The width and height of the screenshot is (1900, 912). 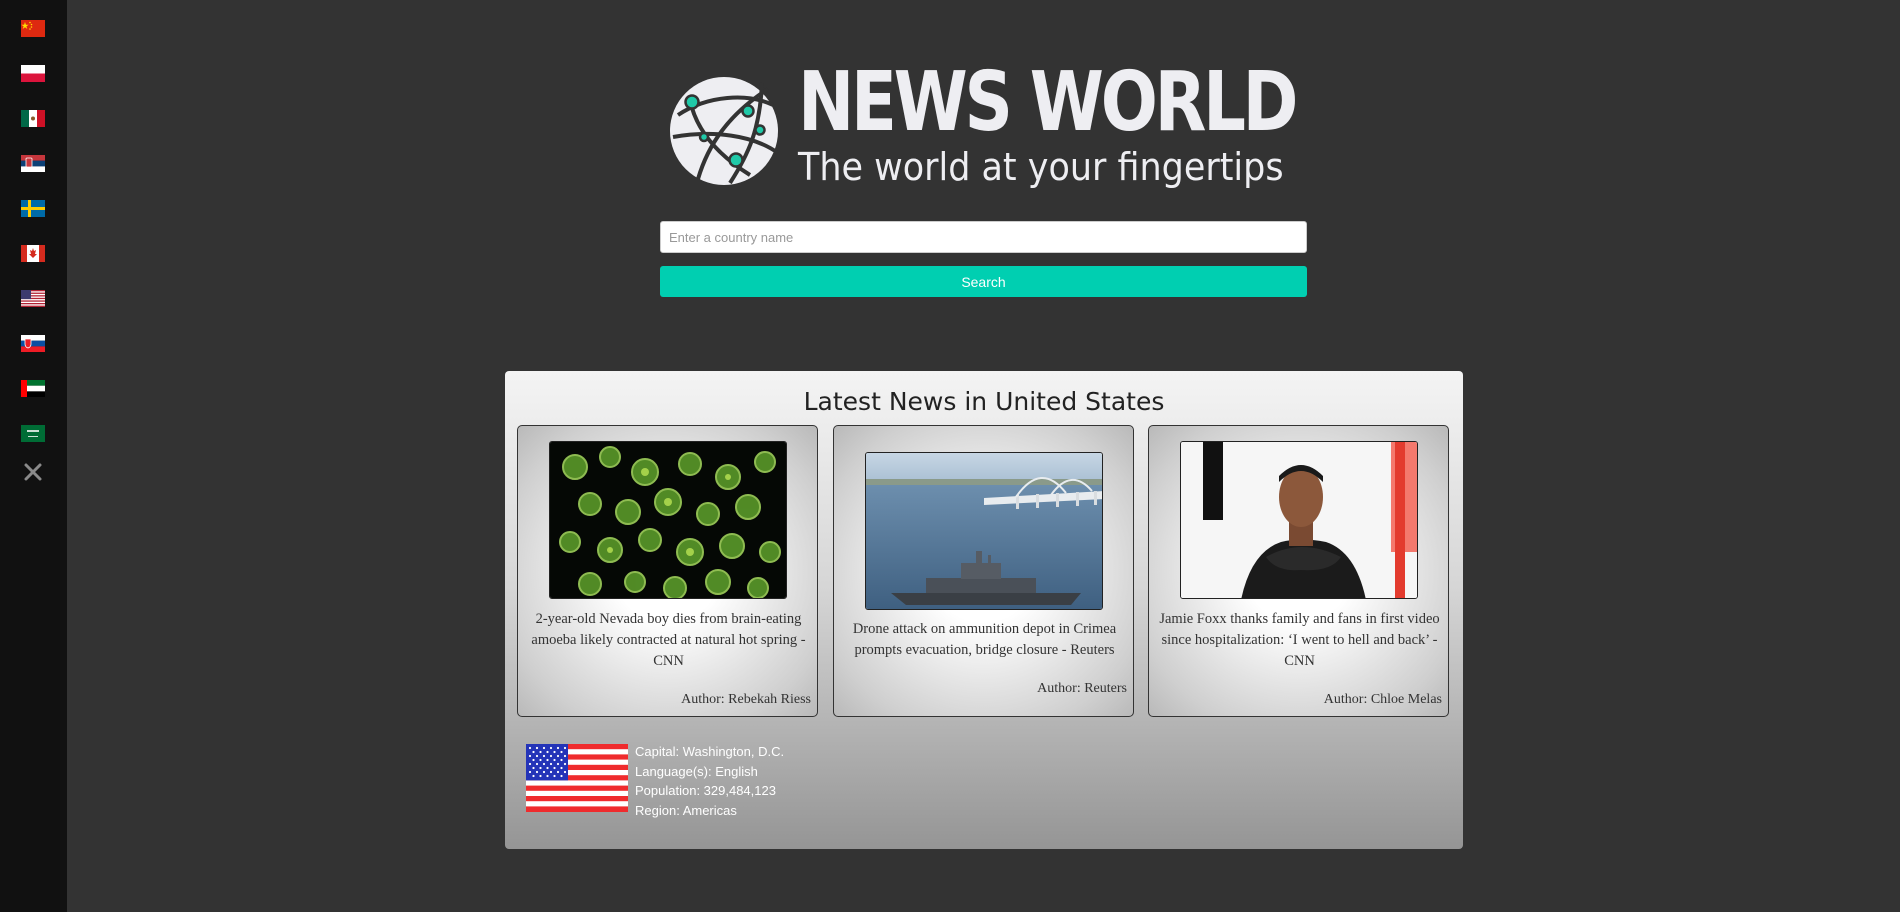 I want to click on site-title: NEWS WORLD, so click(x=1048, y=102).